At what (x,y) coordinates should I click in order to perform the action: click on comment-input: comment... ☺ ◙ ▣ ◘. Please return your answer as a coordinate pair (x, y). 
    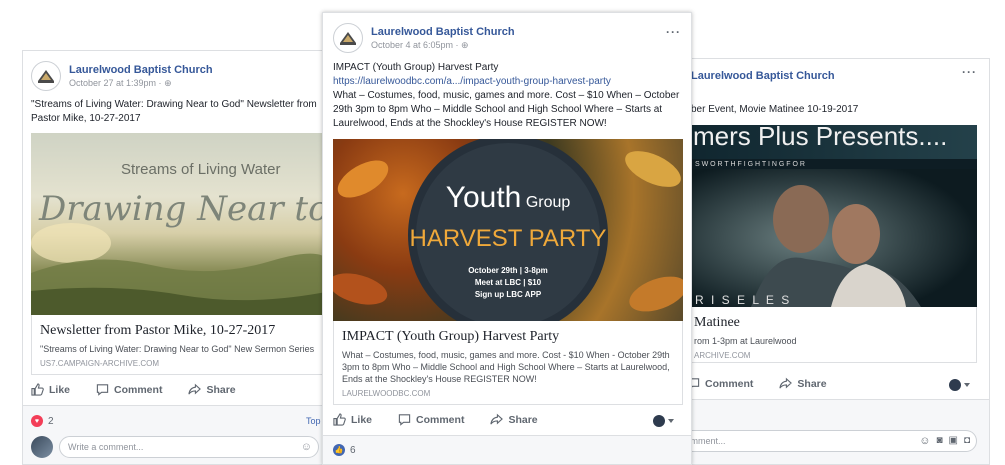
    Looking at the image, I should click on (825, 441).